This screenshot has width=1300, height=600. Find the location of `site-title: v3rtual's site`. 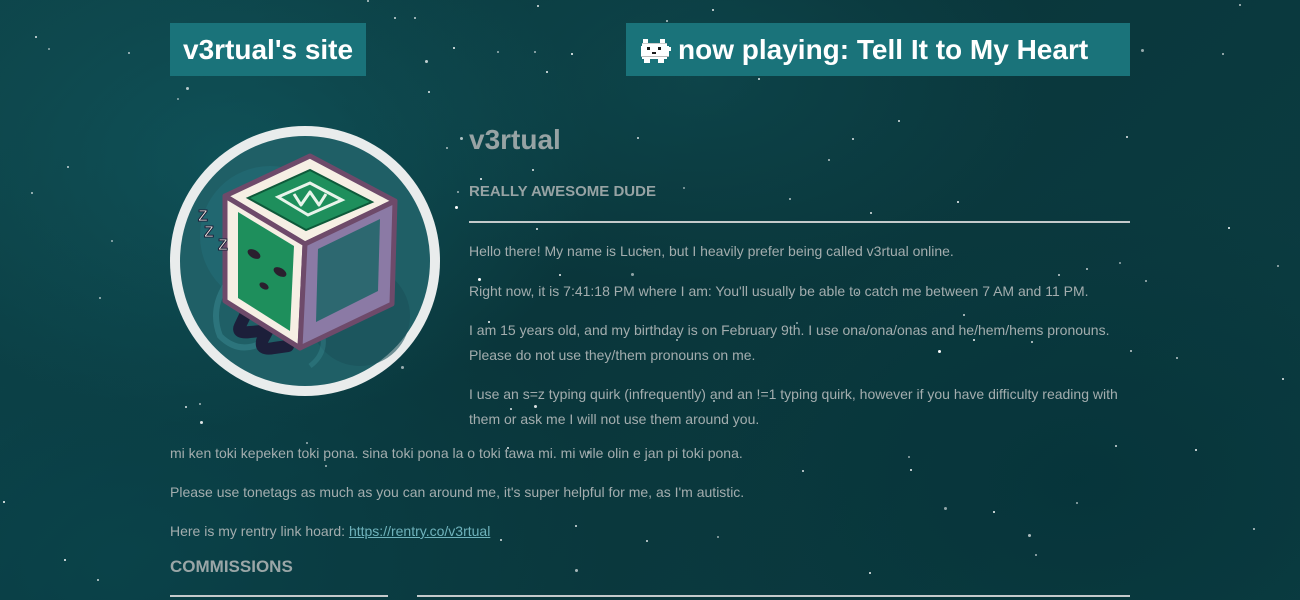

site-title: v3rtual's site is located at coordinates (268, 49).